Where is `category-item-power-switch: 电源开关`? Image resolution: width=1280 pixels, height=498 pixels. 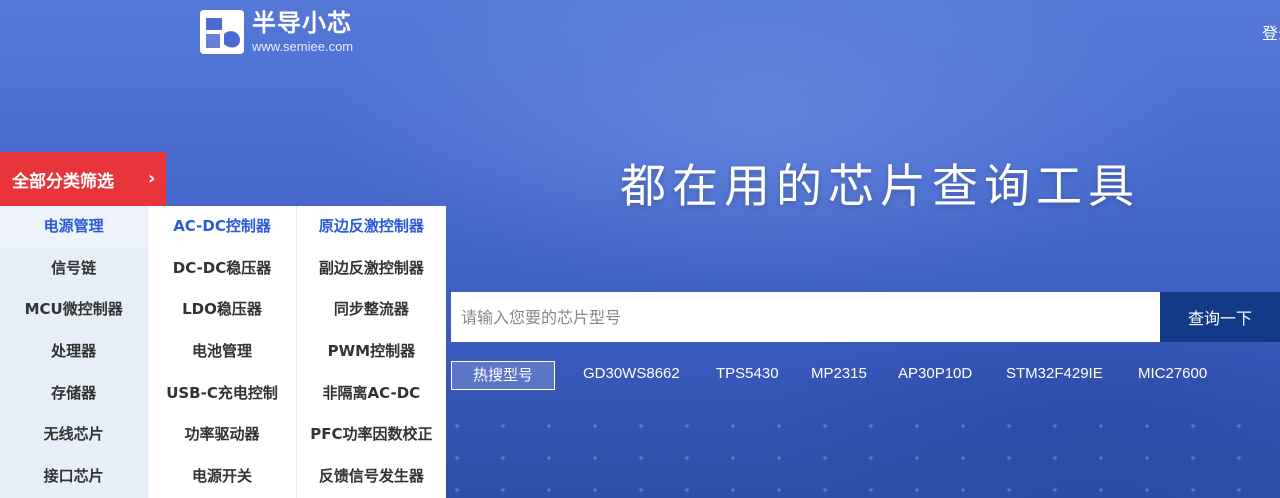 category-item-power-switch: 电源开关 is located at coordinates (221, 477).